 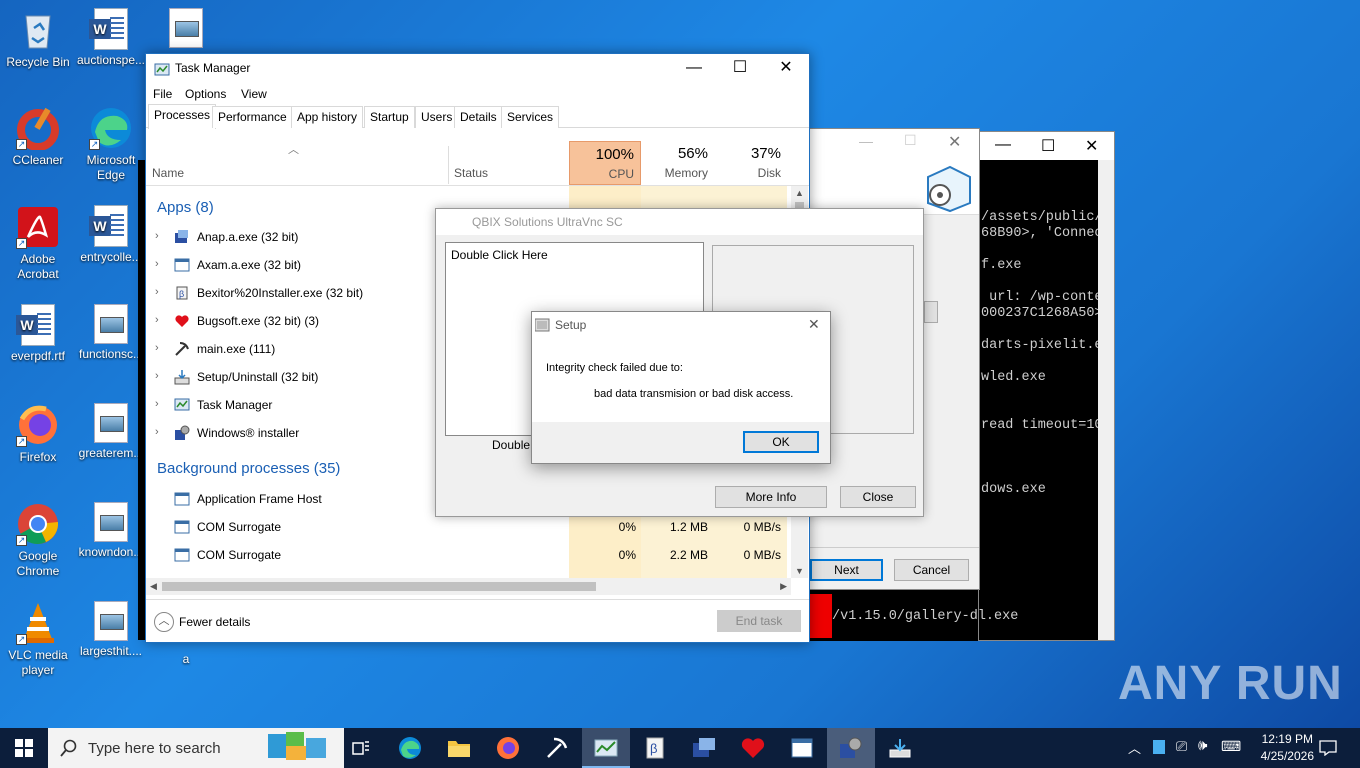 I want to click on desktop-icon-image-file, so click(x=186, y=29).